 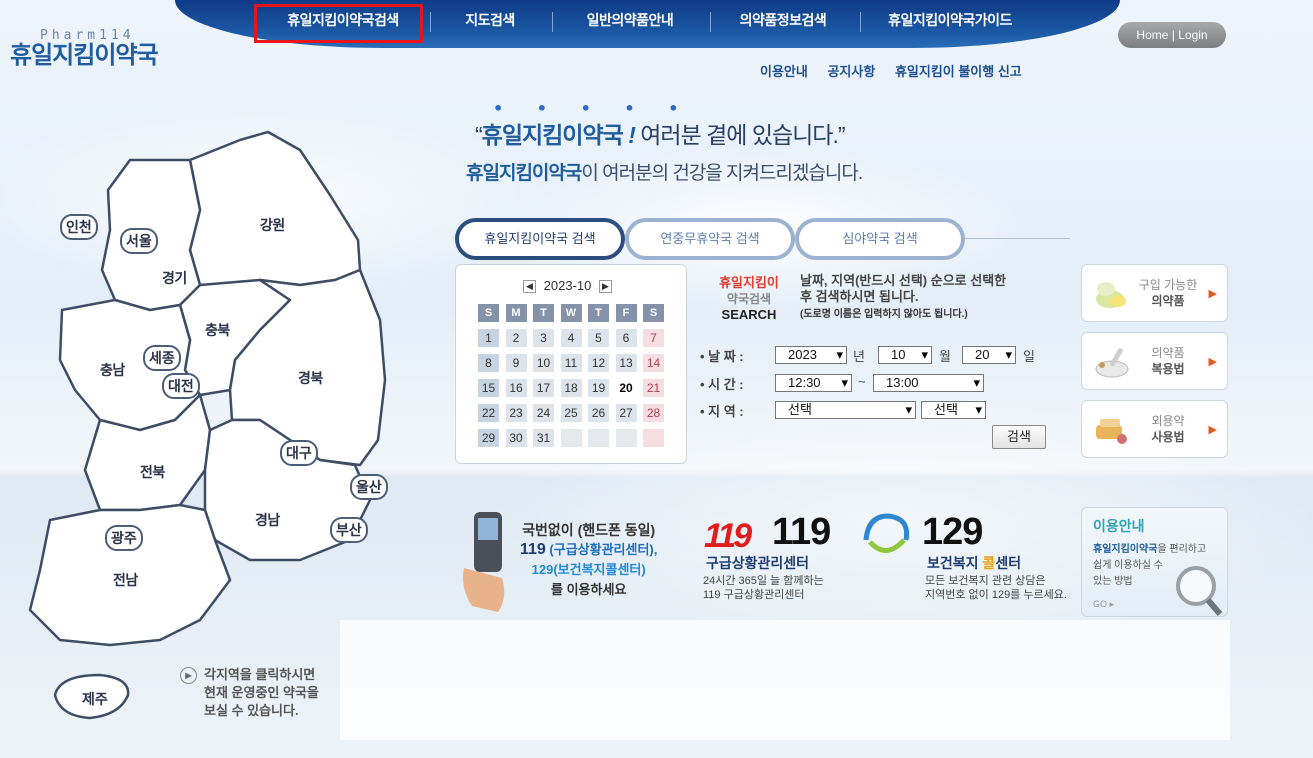 I want to click on calendar-day: 30, so click(x=516, y=438).